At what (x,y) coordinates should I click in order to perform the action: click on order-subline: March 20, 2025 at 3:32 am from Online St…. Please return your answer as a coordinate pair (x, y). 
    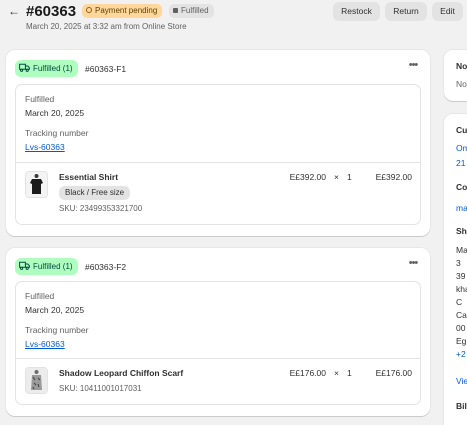
    Looking at the image, I should click on (106, 26).